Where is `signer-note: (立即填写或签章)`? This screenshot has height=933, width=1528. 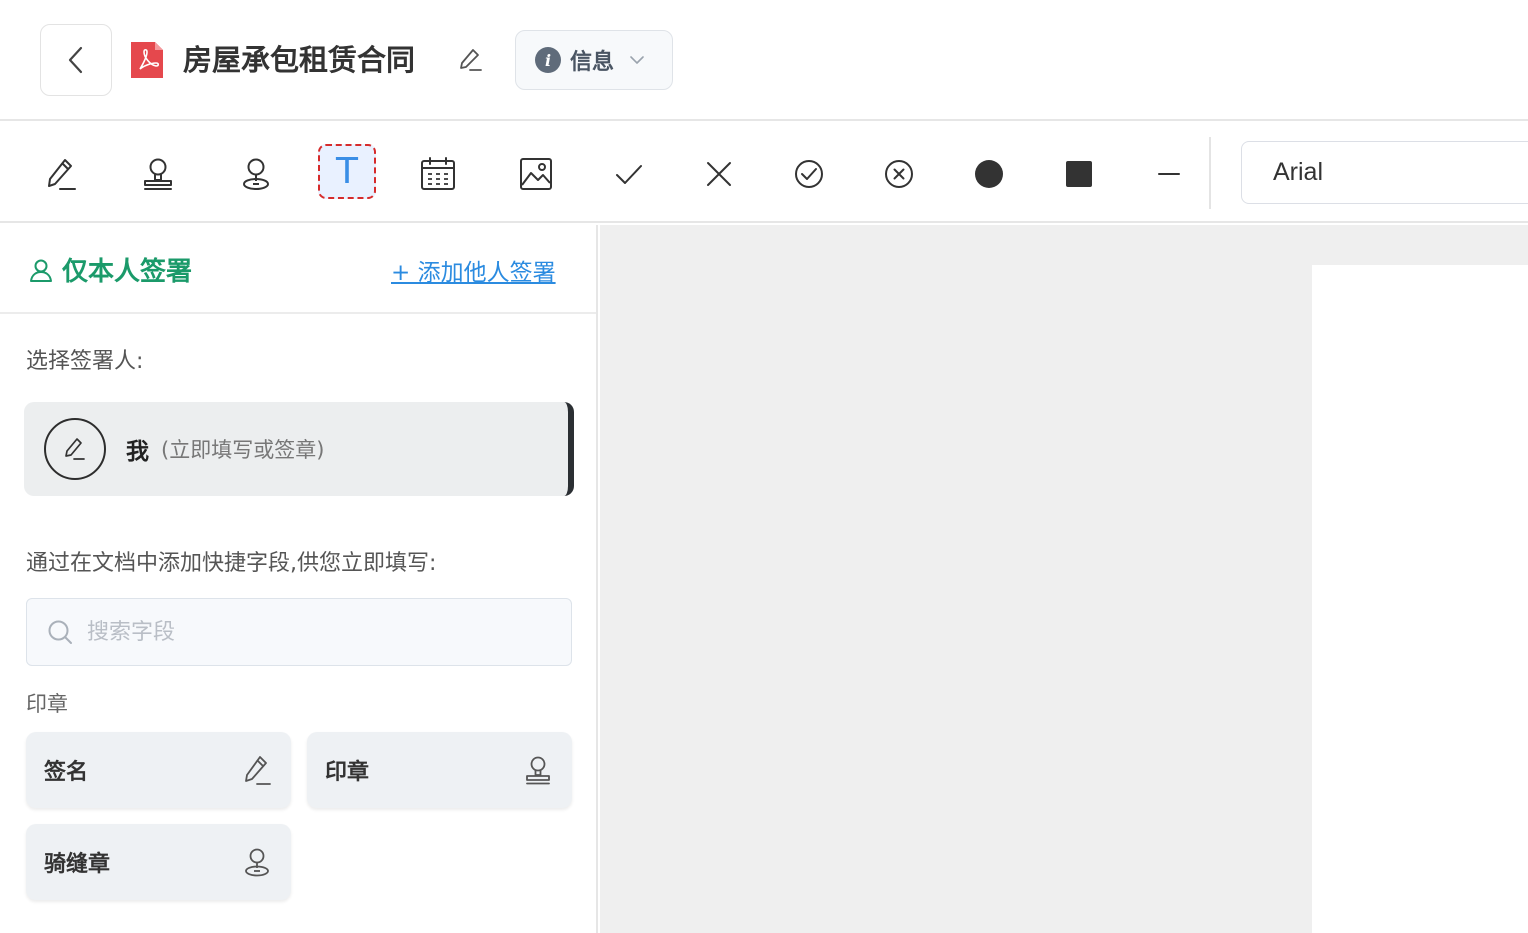
signer-note: (立即填写或签章) is located at coordinates (243, 450).